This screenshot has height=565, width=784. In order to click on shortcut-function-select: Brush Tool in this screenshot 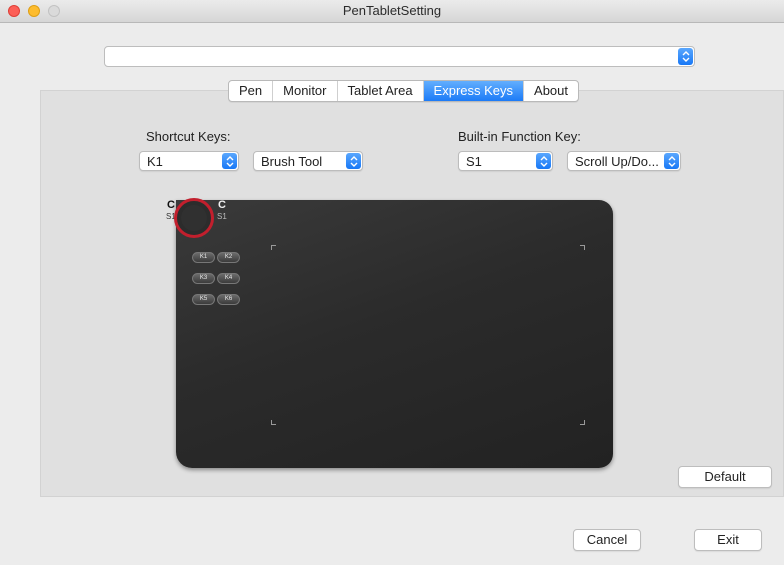, I will do `click(308, 161)`.